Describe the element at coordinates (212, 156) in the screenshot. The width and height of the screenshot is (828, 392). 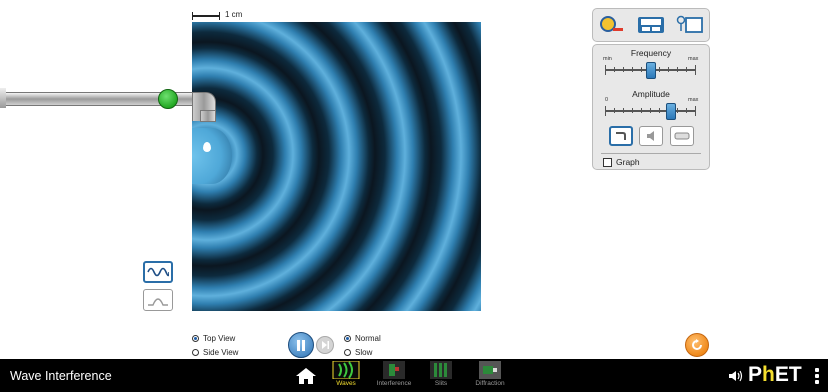
I see `wave-source-core` at that location.